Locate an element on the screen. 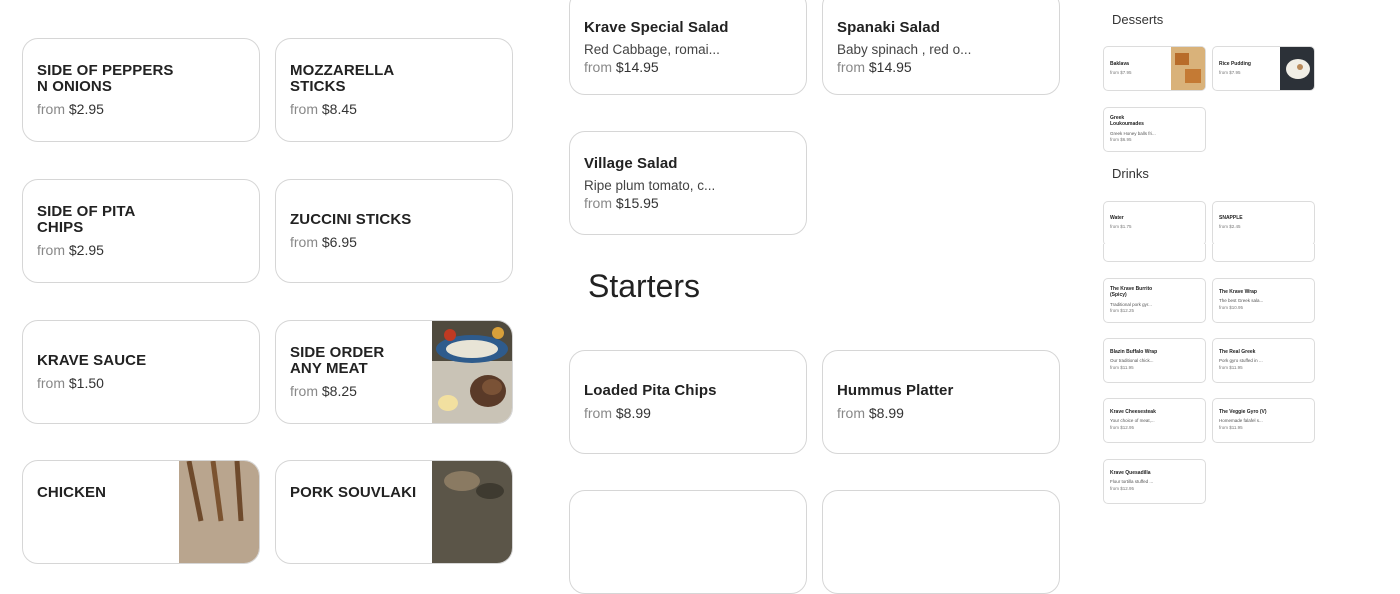 This screenshot has height=594, width=1400. item-price: from $6.95 is located at coordinates (323, 242).